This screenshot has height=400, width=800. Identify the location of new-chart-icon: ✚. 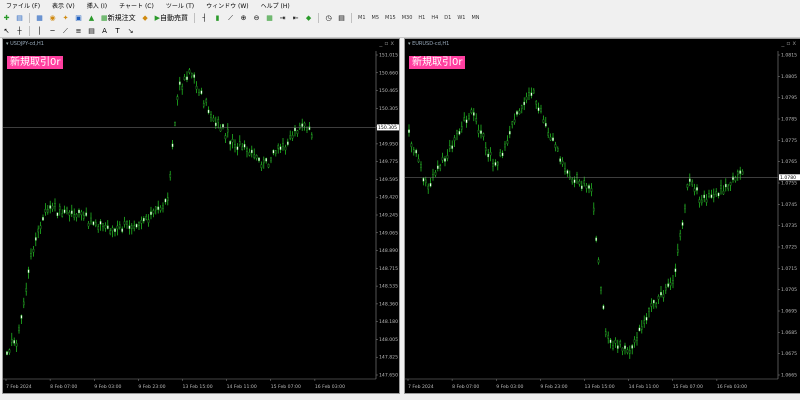
(6, 18).